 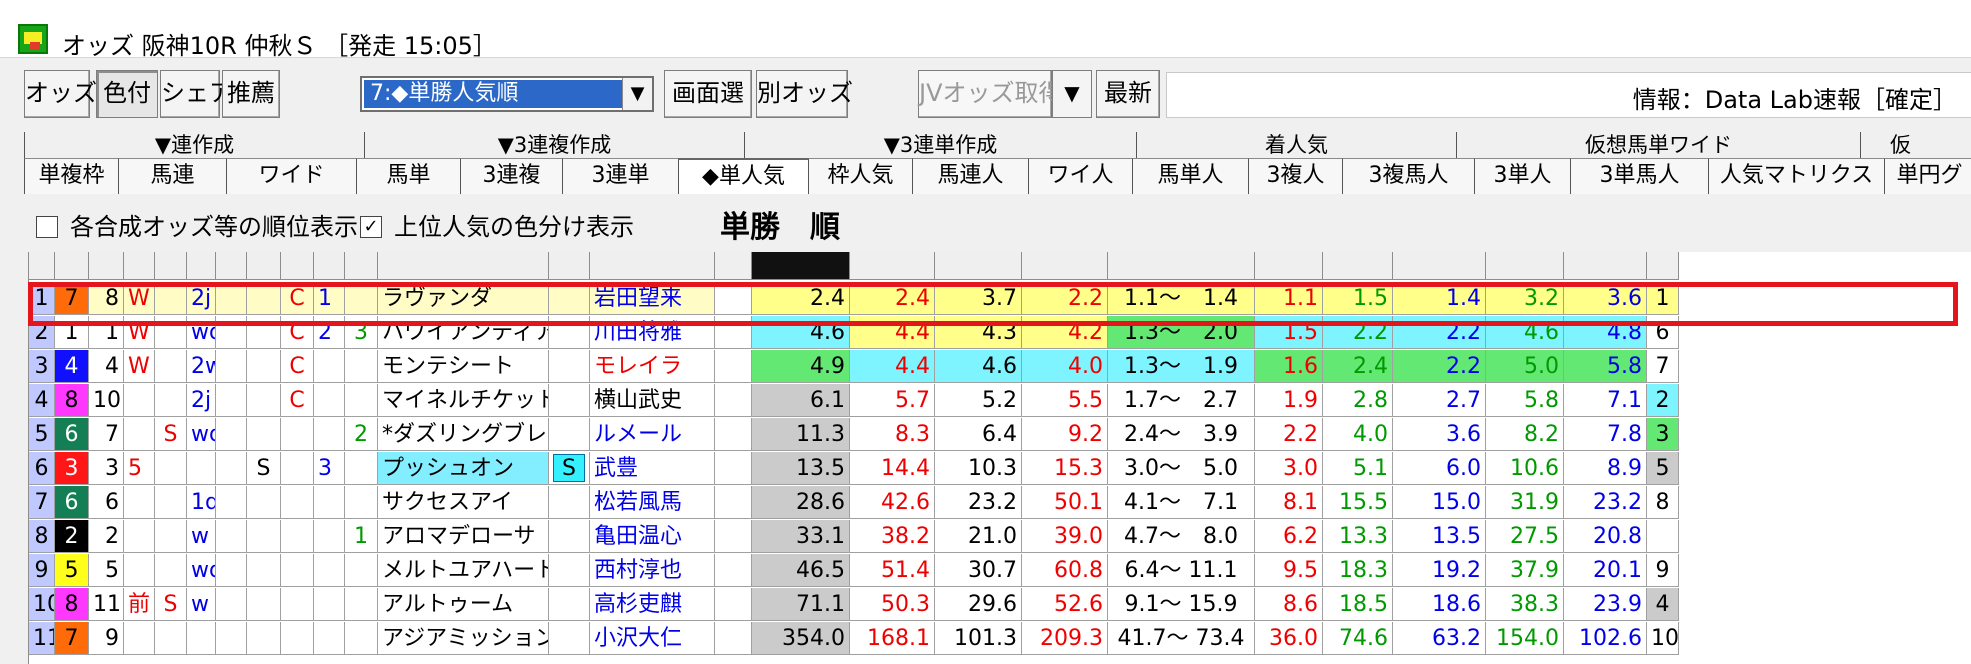 I want to click on horse-name-cell: ラヴァンダ, so click(x=463, y=298).